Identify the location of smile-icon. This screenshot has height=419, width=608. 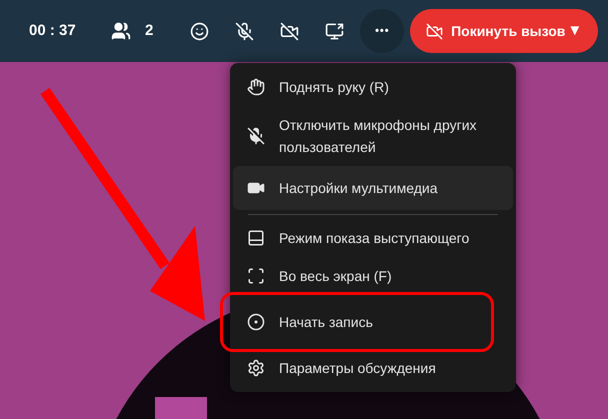
(199, 31).